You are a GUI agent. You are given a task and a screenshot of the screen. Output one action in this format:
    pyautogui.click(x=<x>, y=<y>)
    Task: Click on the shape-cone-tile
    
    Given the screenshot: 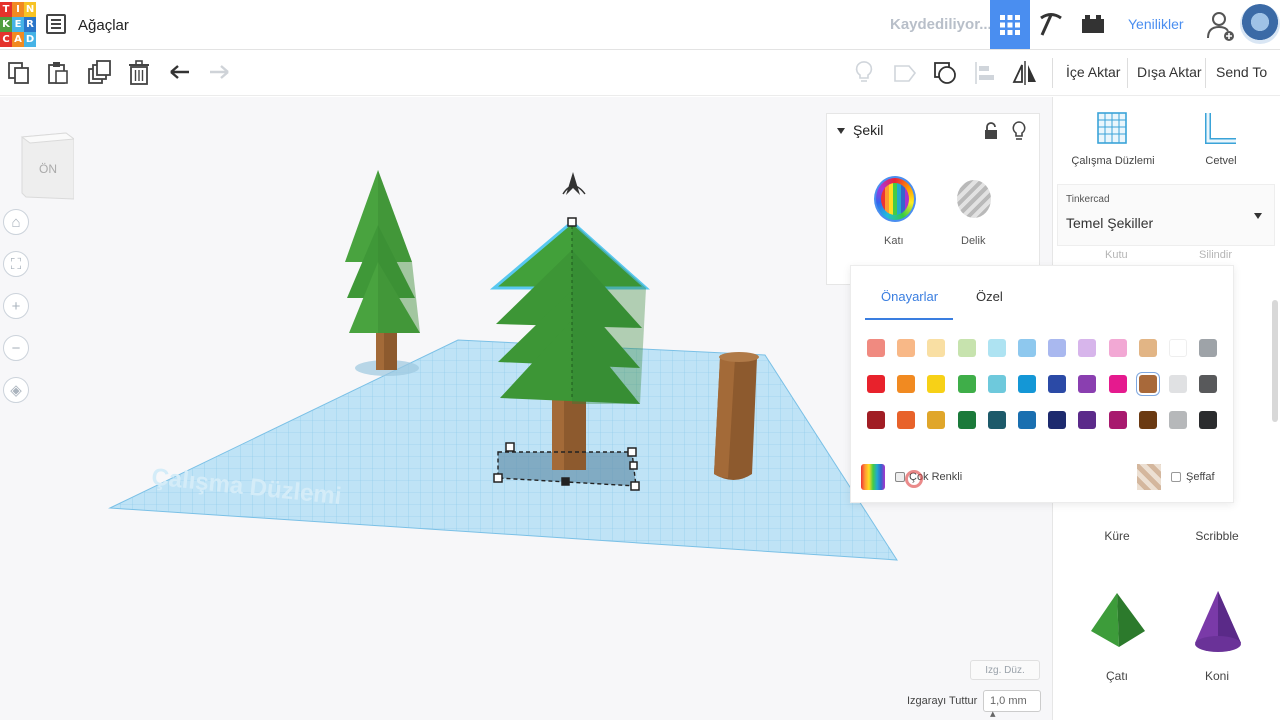 What is the action you would take?
    pyautogui.click(x=1218, y=622)
    